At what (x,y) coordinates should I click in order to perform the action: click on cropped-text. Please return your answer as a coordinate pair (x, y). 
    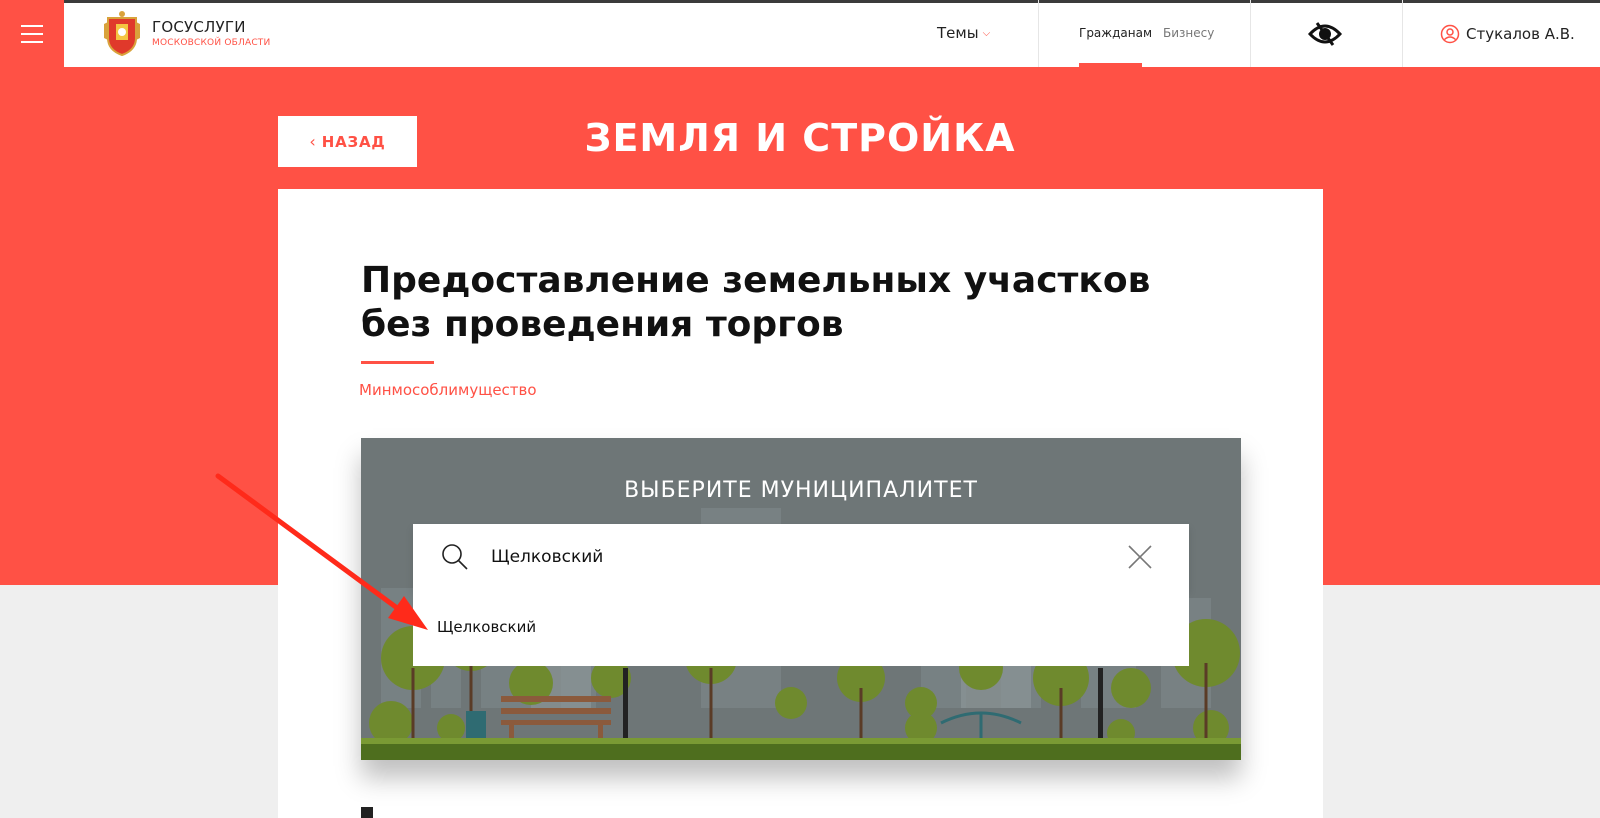
    Looking at the image, I should click on (367, 812).